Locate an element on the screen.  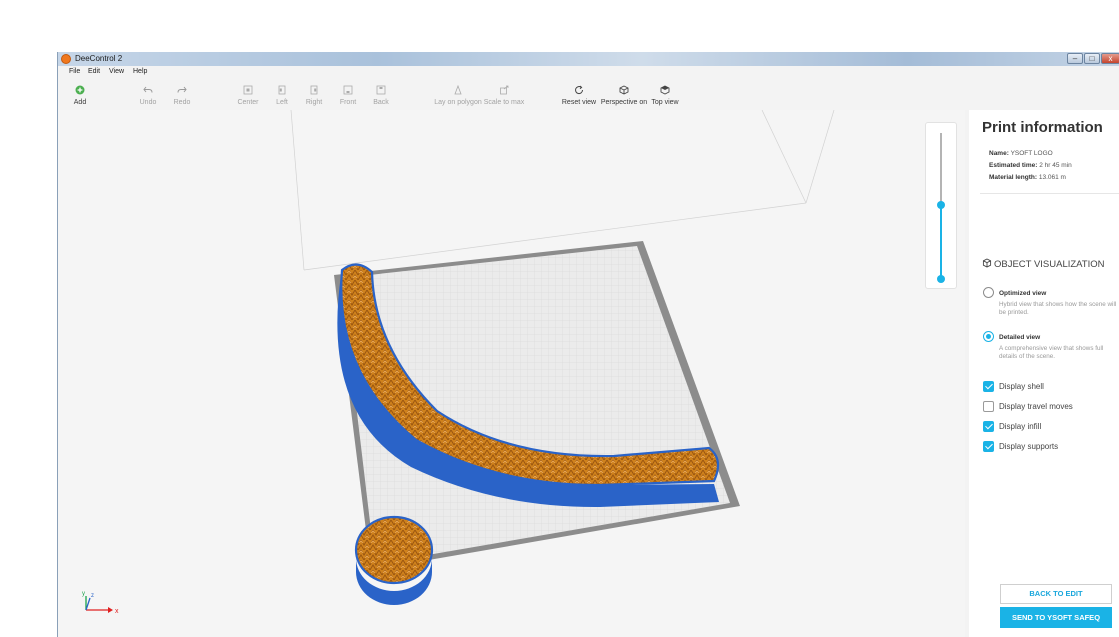
reset-view-label: Reset view is located at coordinates (579, 102).